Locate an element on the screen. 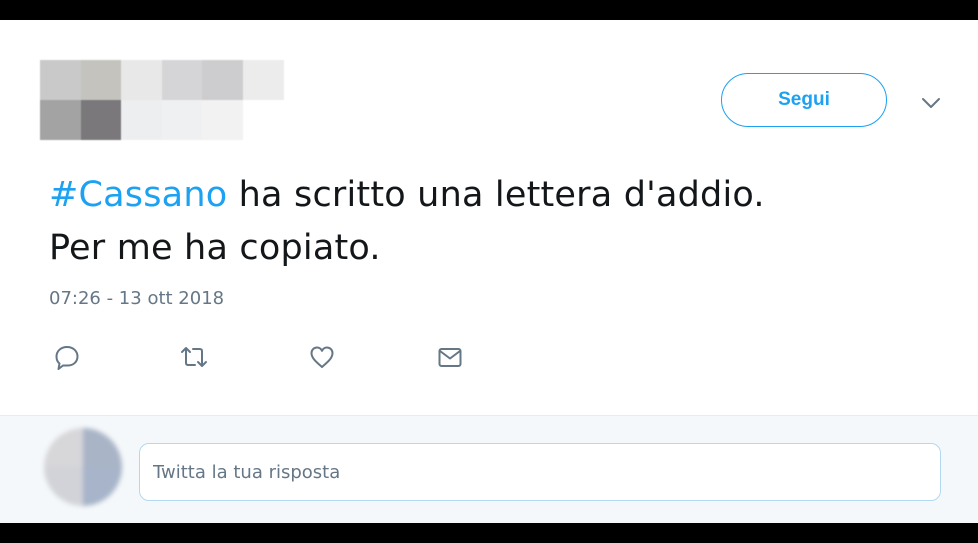 The width and height of the screenshot is (978, 543). user-avatar is located at coordinates (83, 467).